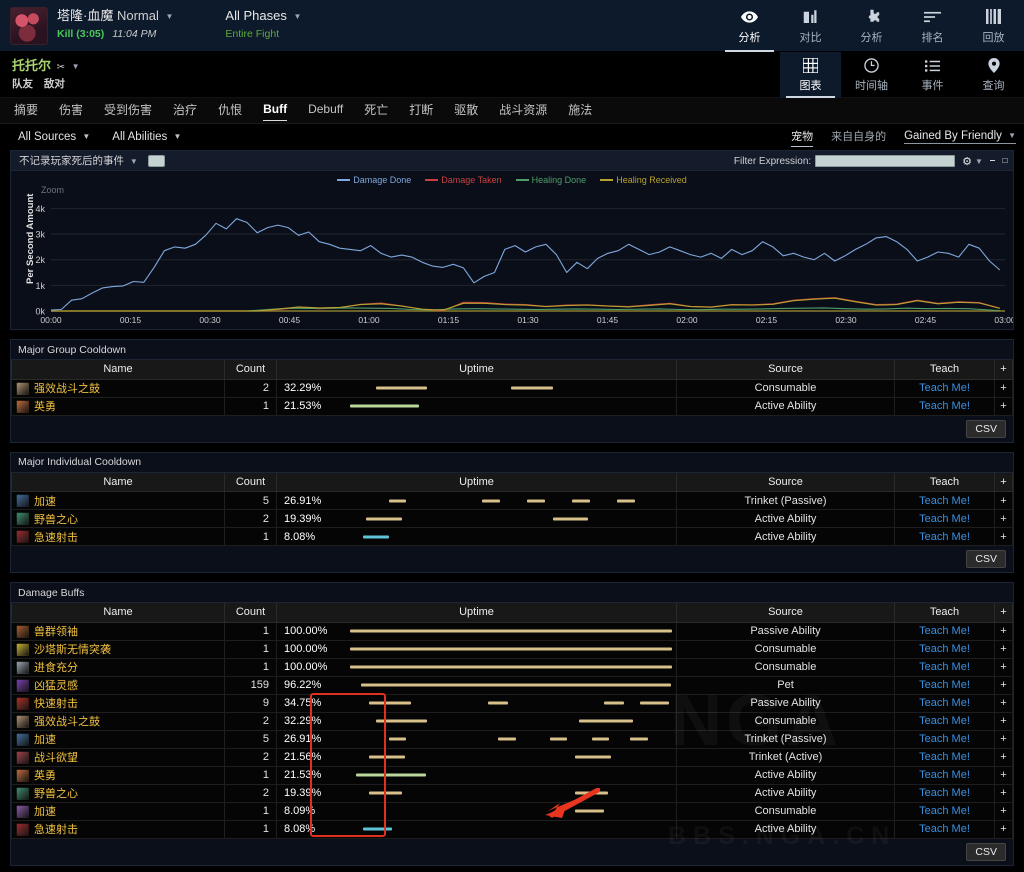  What do you see at coordinates (54, 137) in the screenshot?
I see `all-sources-dropdown: All Sources ▼` at bounding box center [54, 137].